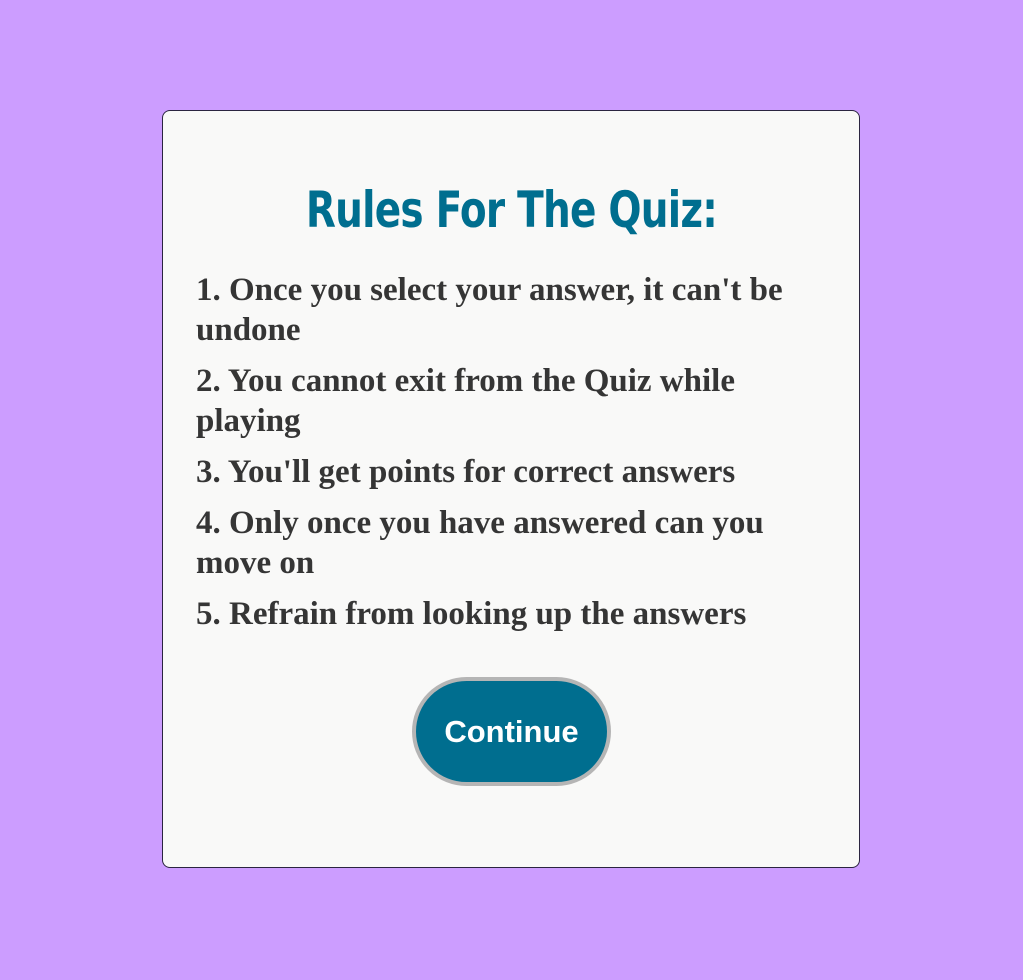 This screenshot has width=1023, height=980. I want to click on rule-item: 5. Refrain from looking up the answers, so click(471, 614).